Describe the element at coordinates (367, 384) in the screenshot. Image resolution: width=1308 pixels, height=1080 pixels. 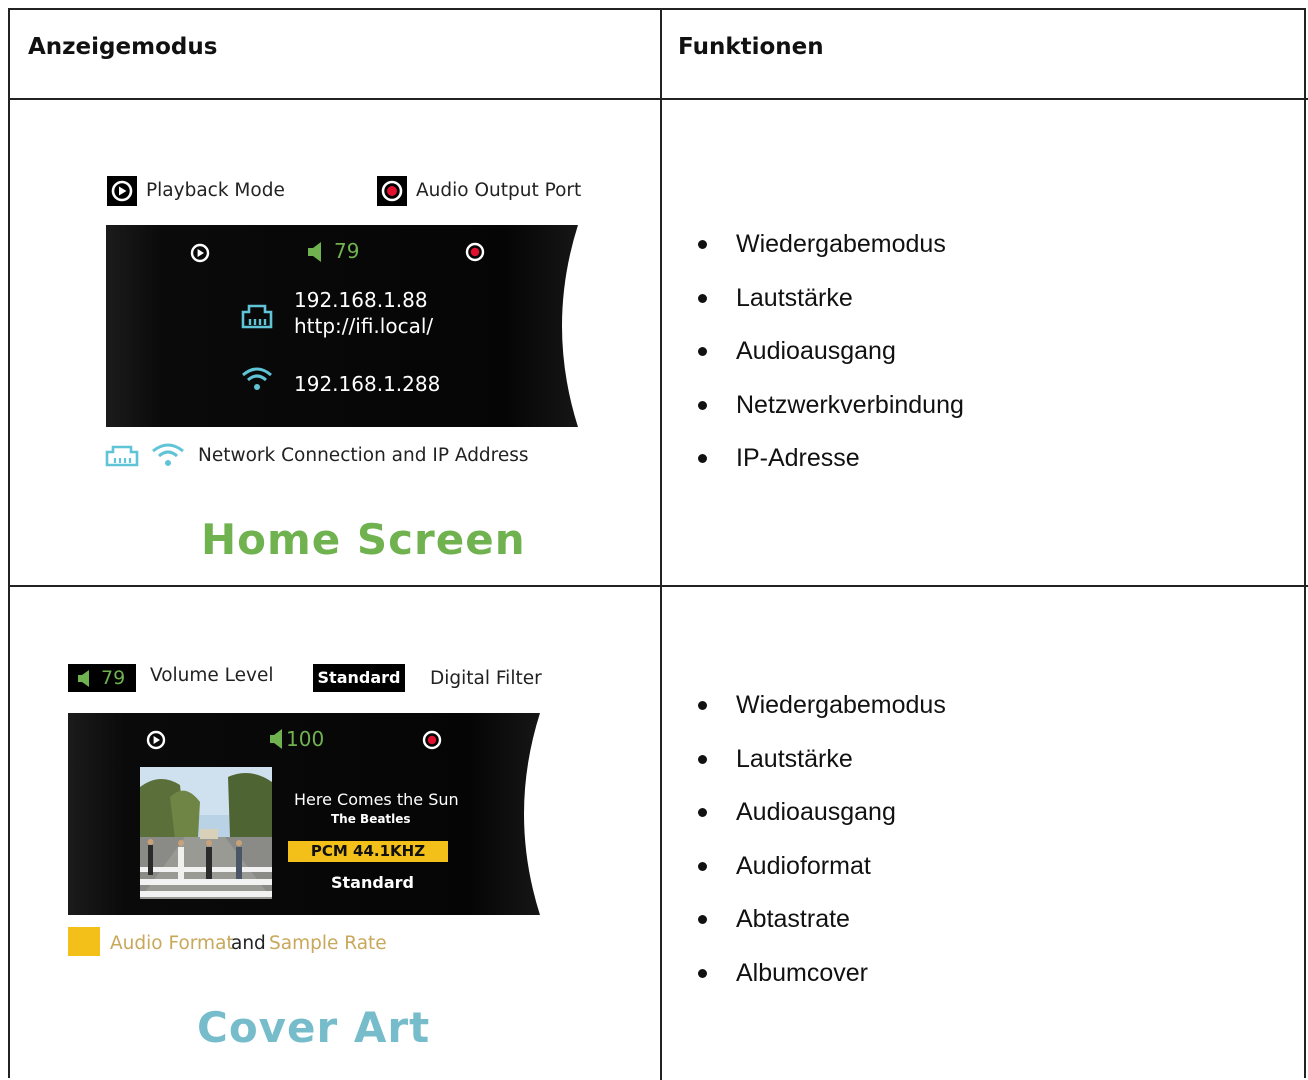
I see `wifi-ip: 192.168.1.288` at that location.